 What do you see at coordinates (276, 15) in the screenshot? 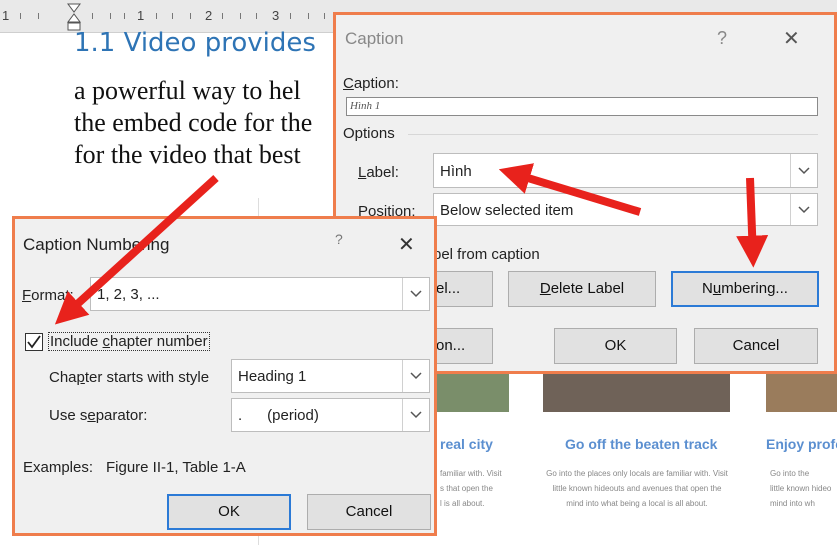
I see `ruler-number: 3` at bounding box center [276, 15].